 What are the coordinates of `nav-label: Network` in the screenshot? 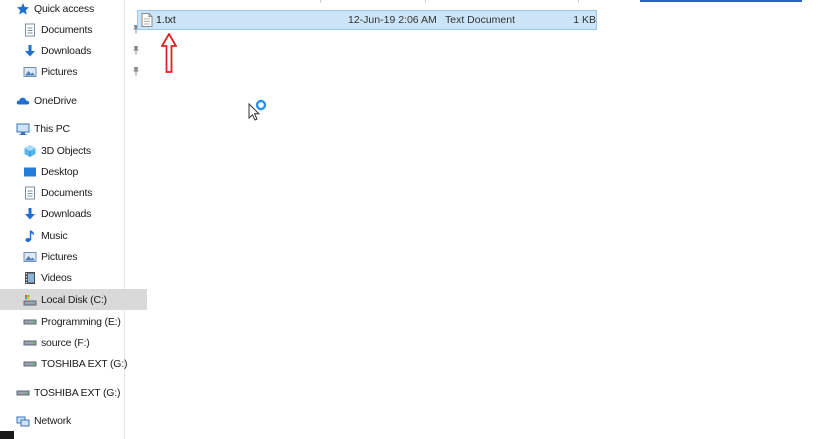 It's located at (53, 420).